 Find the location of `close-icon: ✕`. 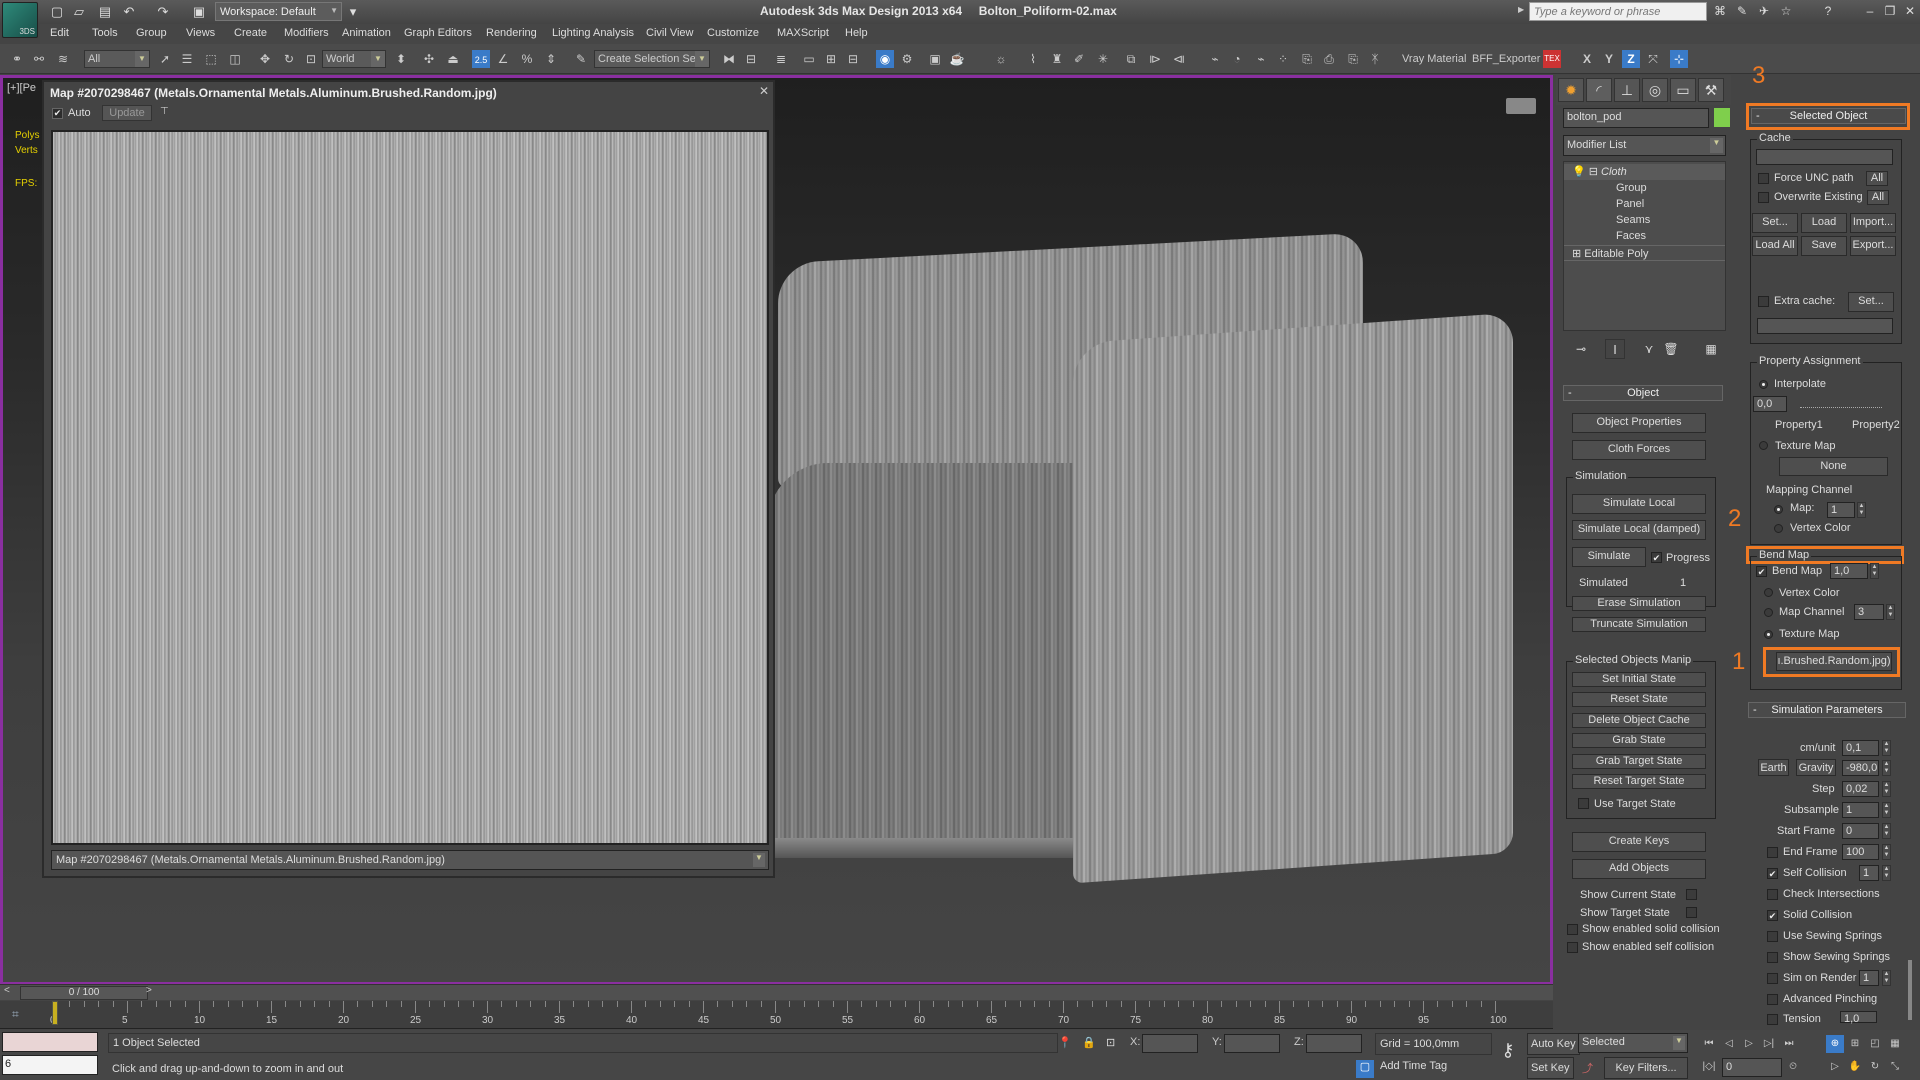

close-icon: ✕ is located at coordinates (764, 91).